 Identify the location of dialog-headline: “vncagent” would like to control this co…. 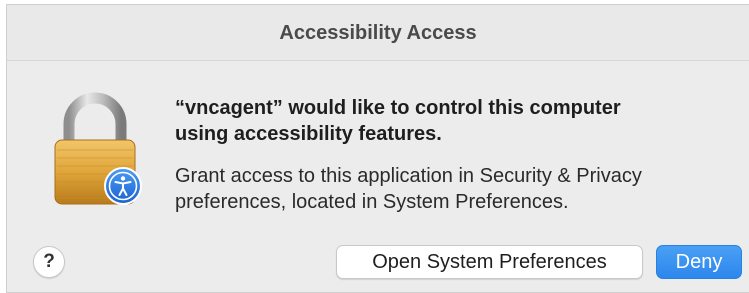
(455, 121).